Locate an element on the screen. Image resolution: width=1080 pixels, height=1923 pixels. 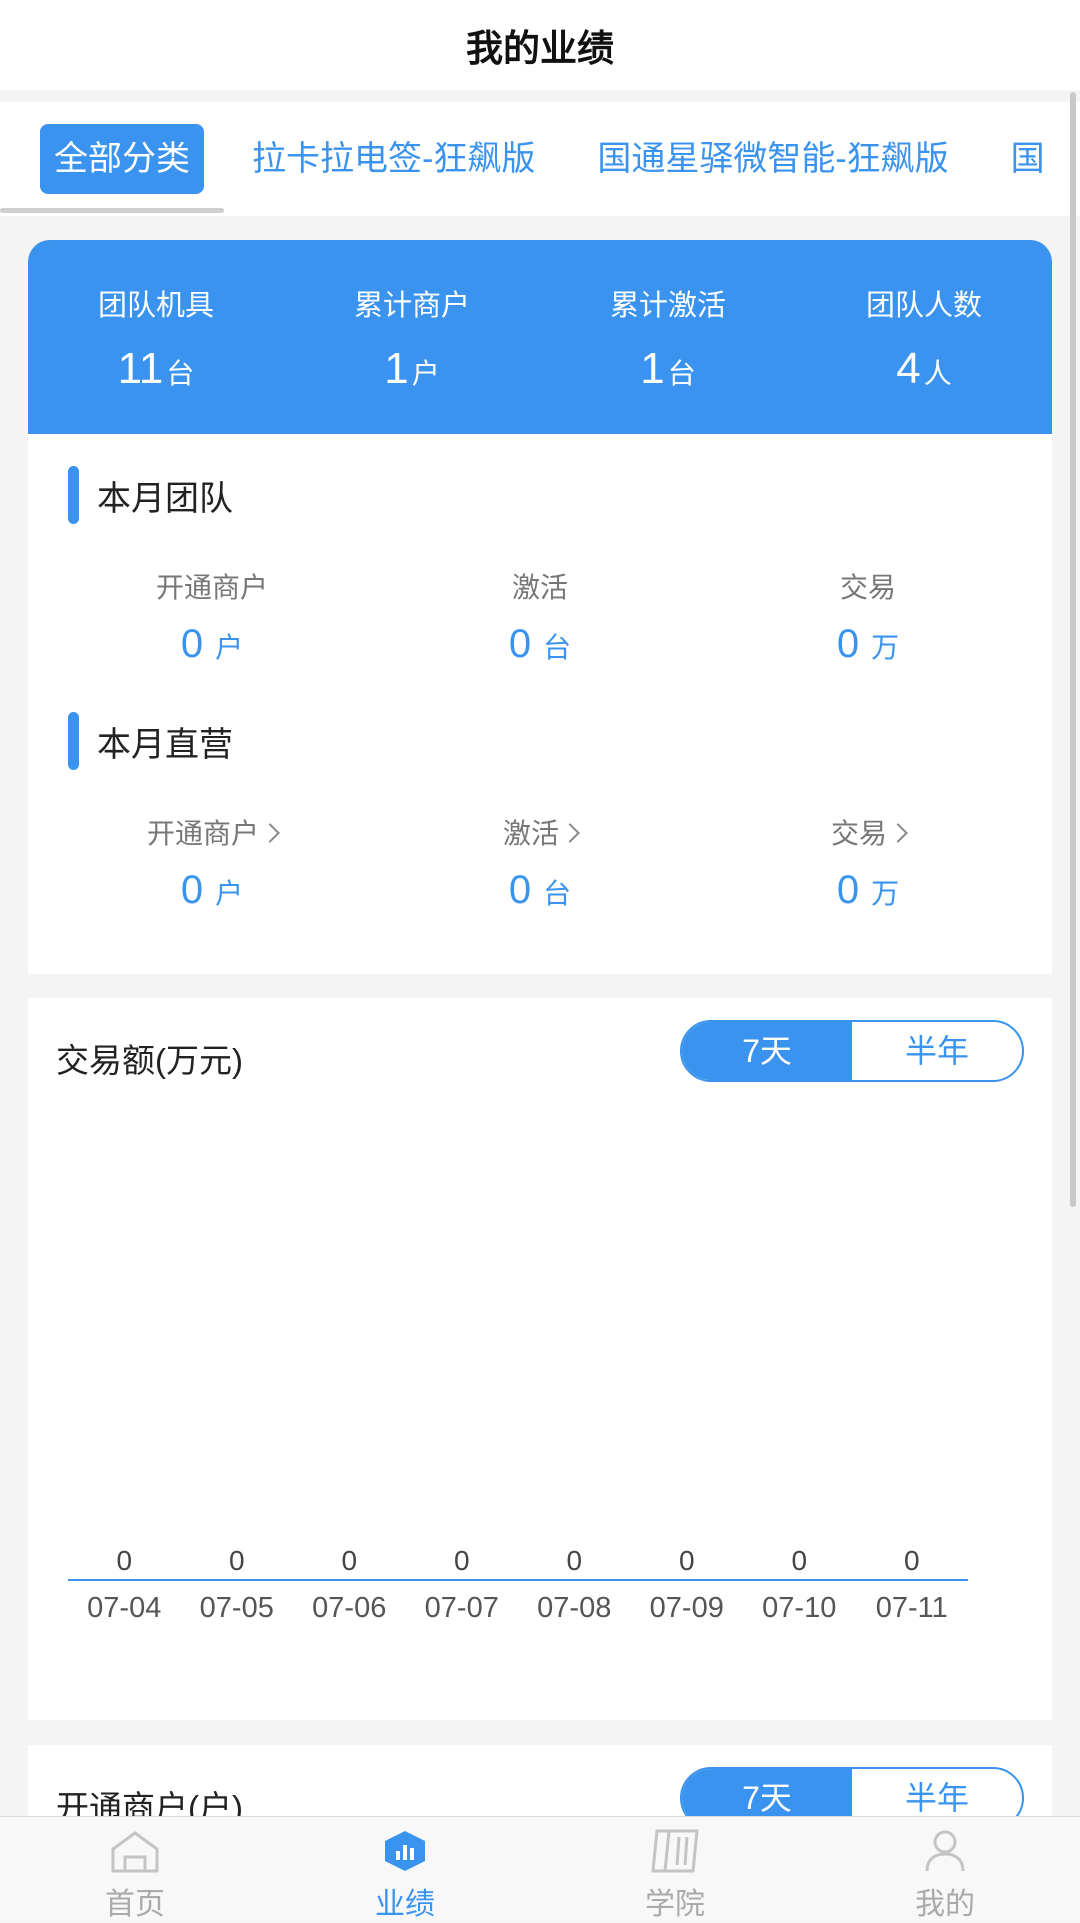
chart-x-tick-label: 07-10 is located at coordinates (799, 1608).